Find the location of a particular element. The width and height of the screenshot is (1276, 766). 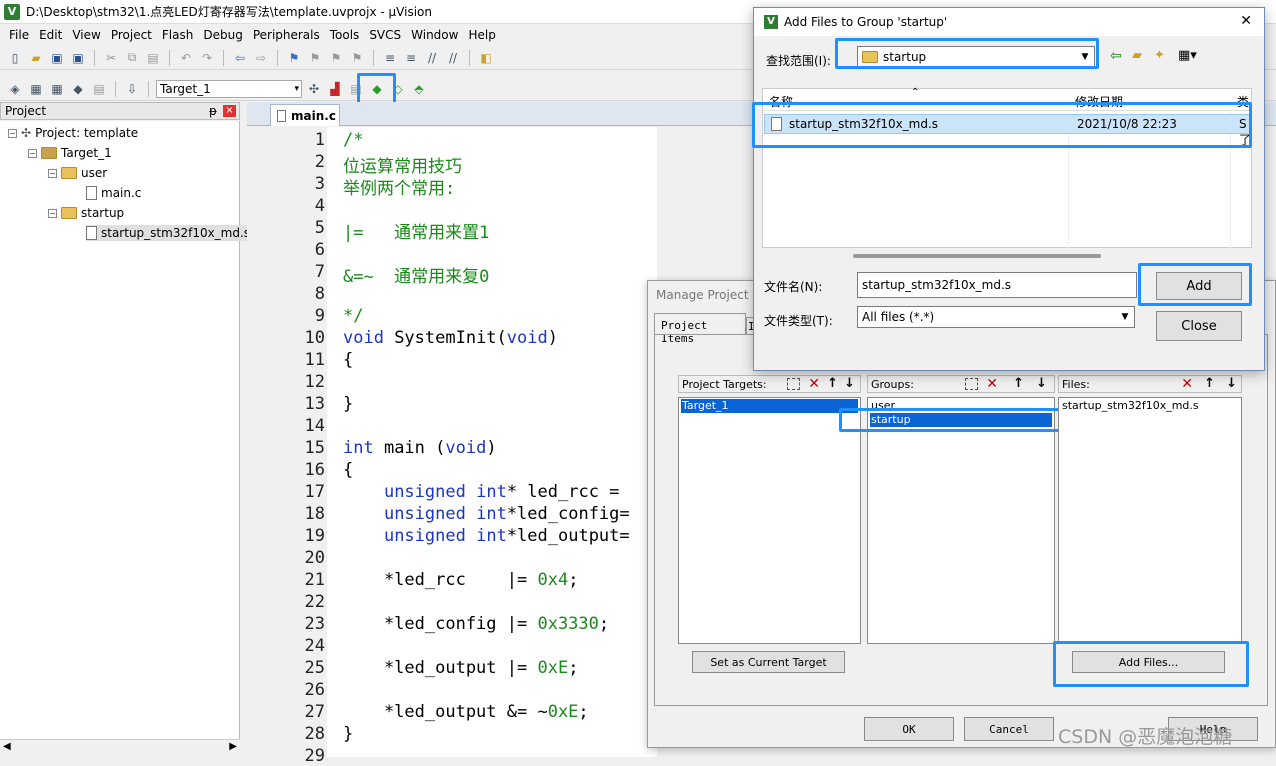

horizontal-scrollbar is located at coordinates (977, 256).